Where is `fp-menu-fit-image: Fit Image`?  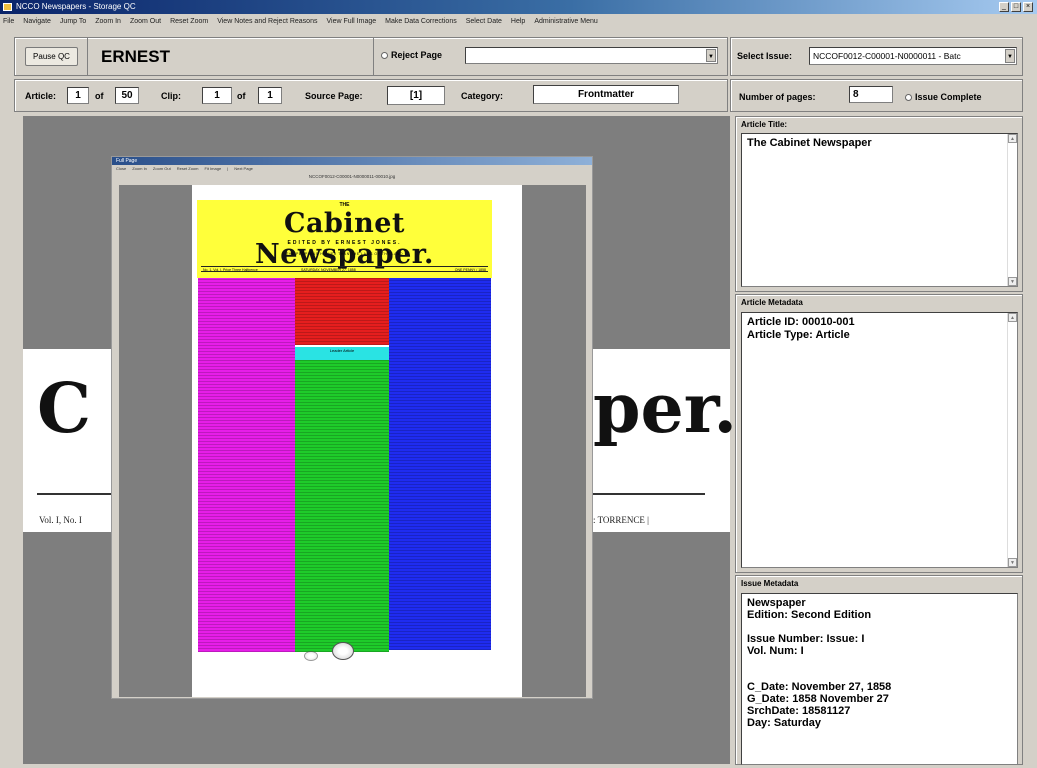
fp-menu-fit-image: Fit Image is located at coordinates (213, 169).